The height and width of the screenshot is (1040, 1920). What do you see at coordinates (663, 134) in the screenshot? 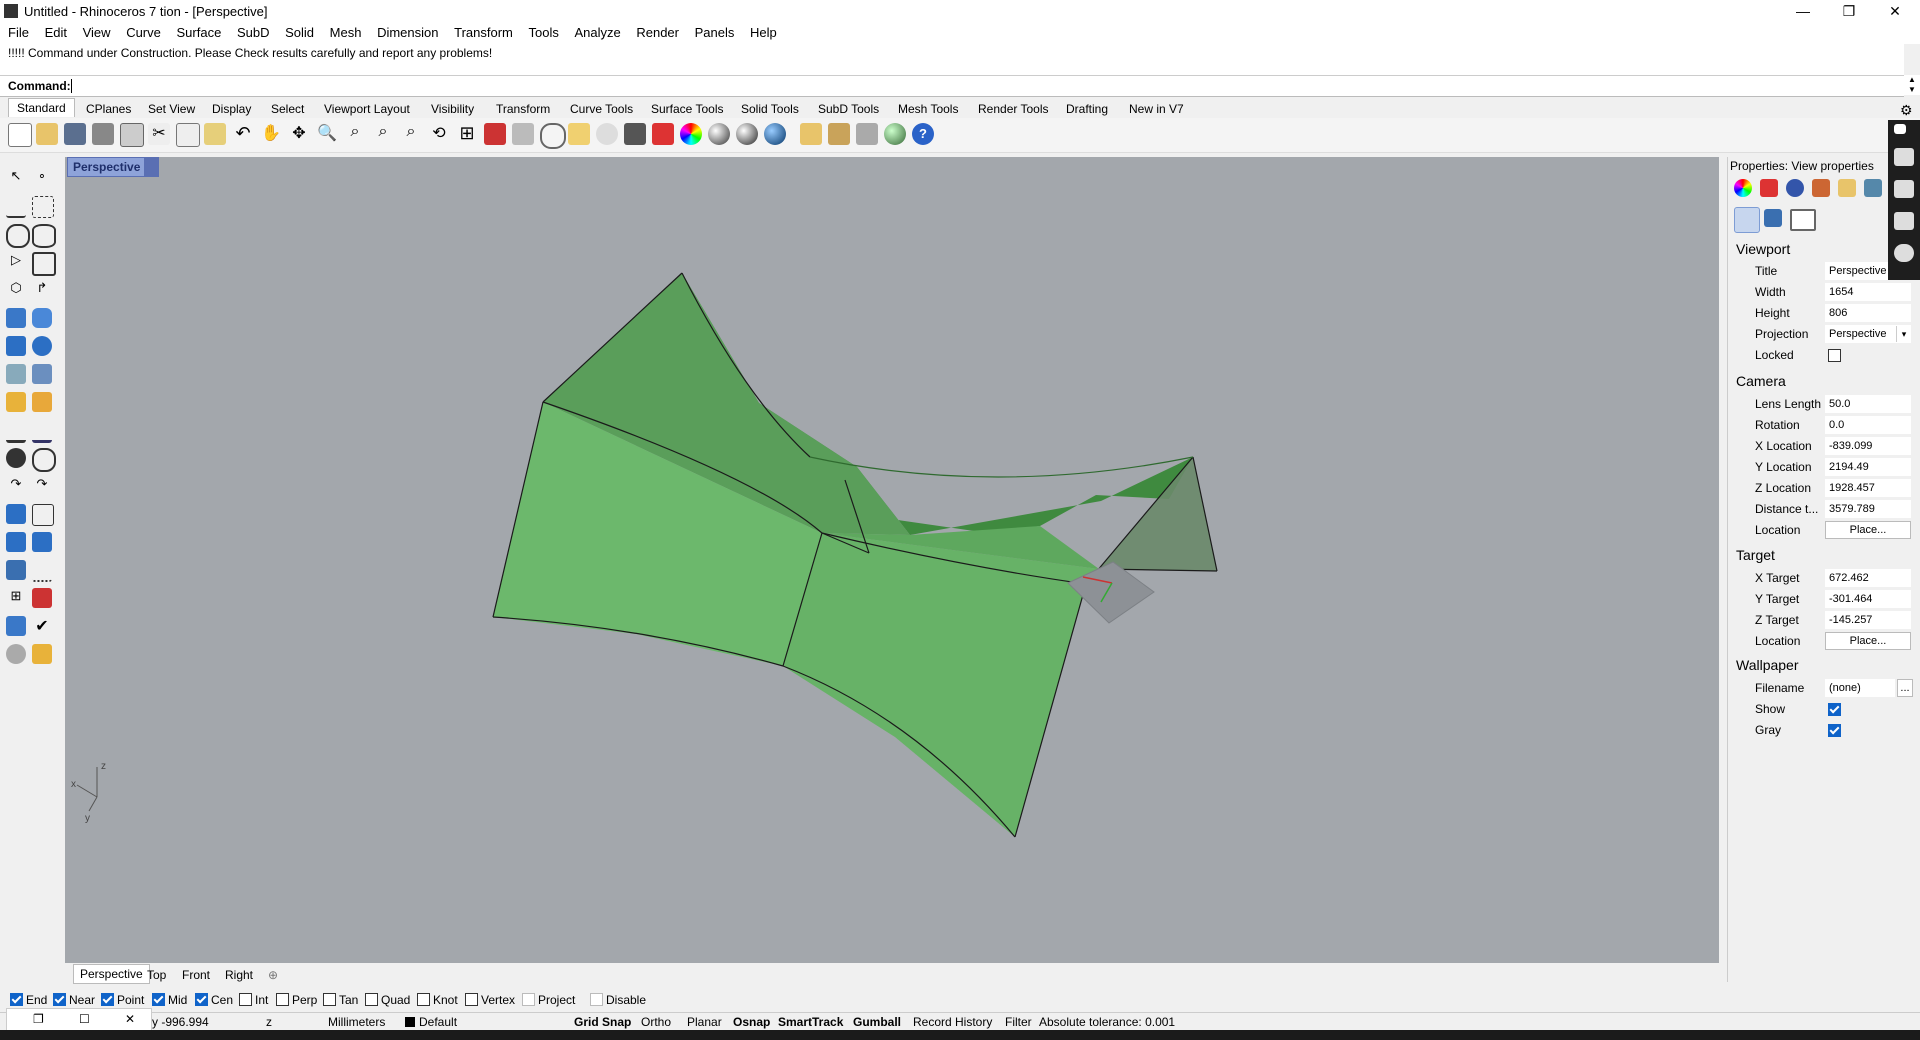
I see `material-icon` at bounding box center [663, 134].